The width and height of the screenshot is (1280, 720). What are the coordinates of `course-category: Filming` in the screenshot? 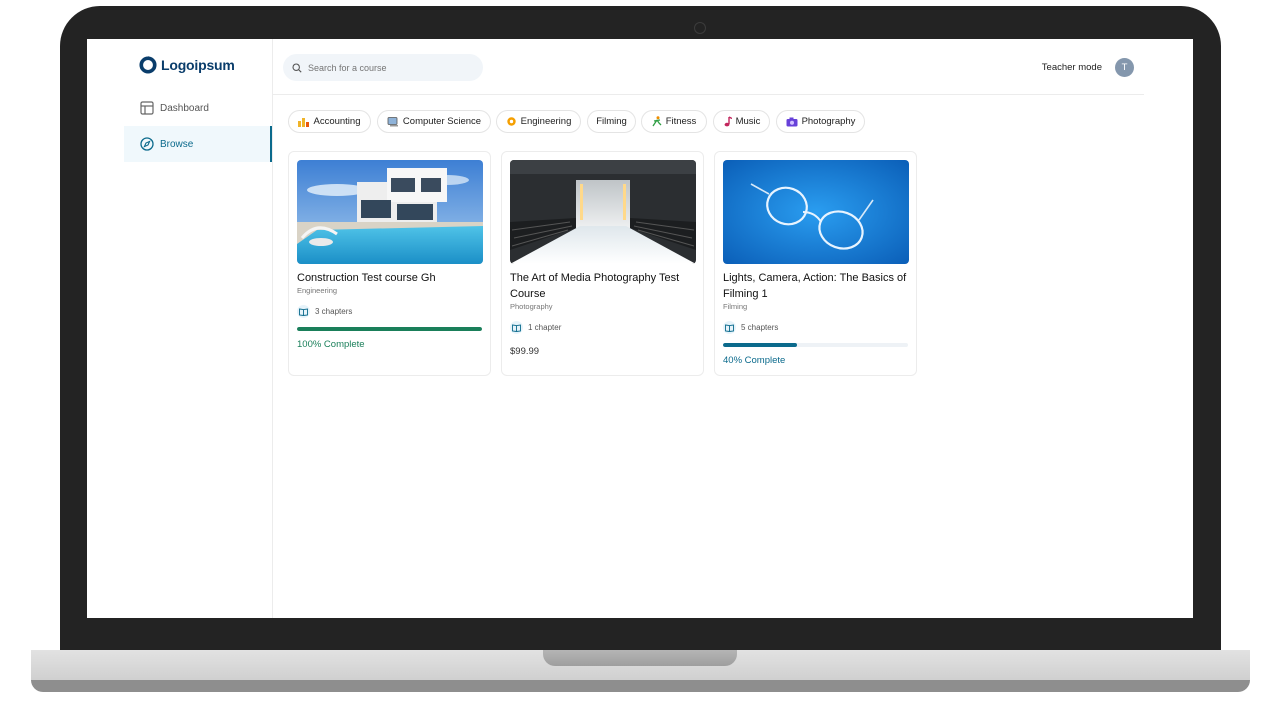 It's located at (735, 306).